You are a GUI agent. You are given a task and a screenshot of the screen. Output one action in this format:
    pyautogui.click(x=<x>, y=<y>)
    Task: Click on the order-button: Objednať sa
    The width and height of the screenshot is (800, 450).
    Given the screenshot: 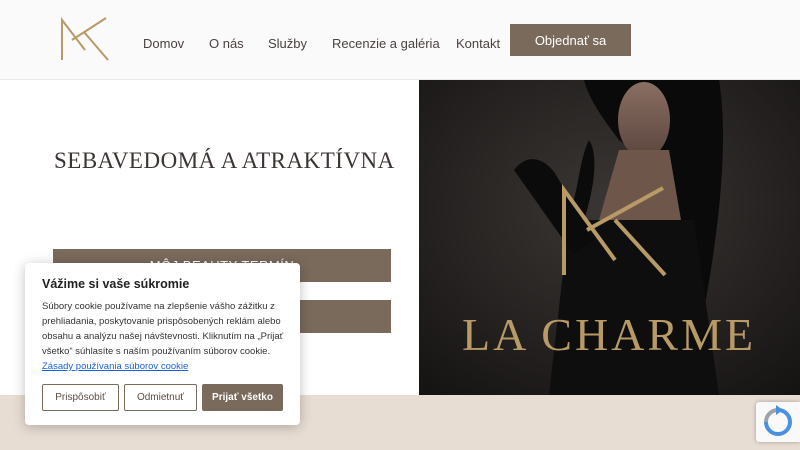 What is the action you would take?
    pyautogui.click(x=570, y=40)
    